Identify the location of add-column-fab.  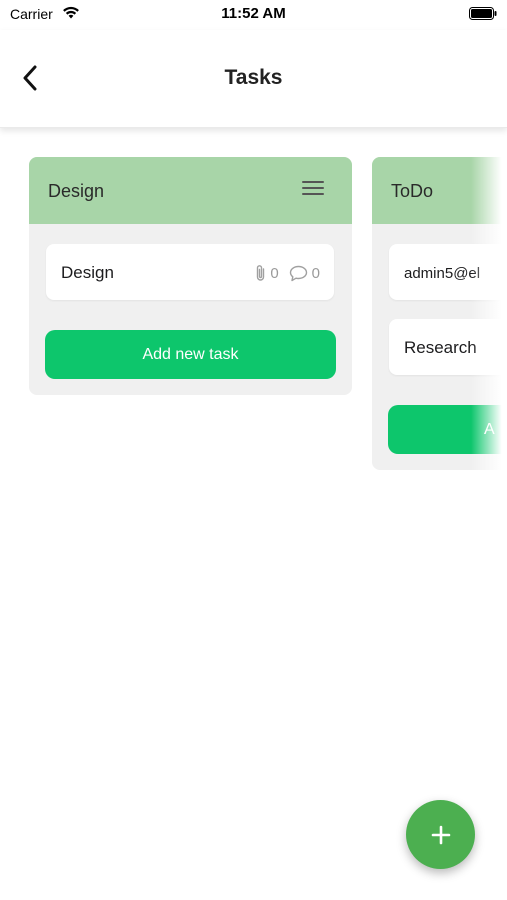
(440, 834).